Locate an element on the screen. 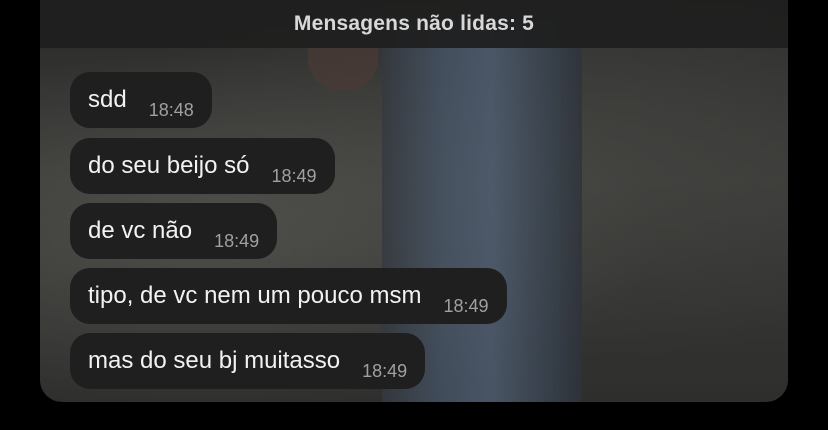 The height and width of the screenshot is (430, 828). unread-messages-label: Mensagens não lidas: 5 is located at coordinates (414, 23).